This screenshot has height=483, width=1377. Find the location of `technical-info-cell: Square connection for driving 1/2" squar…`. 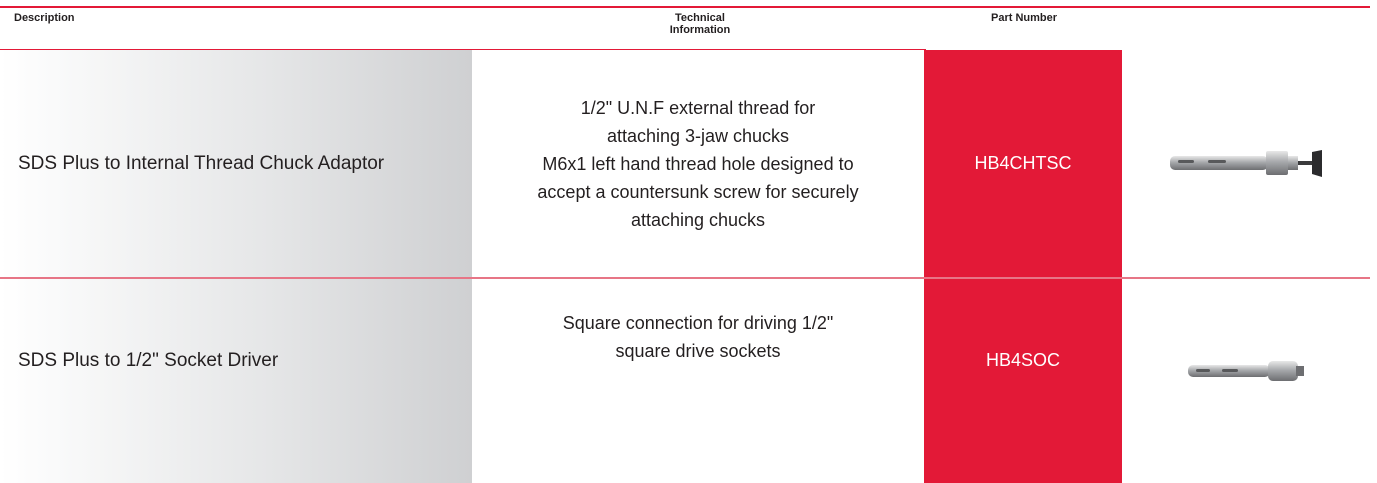

technical-info-cell: Square connection for driving 1/2" squar… is located at coordinates (698, 337).